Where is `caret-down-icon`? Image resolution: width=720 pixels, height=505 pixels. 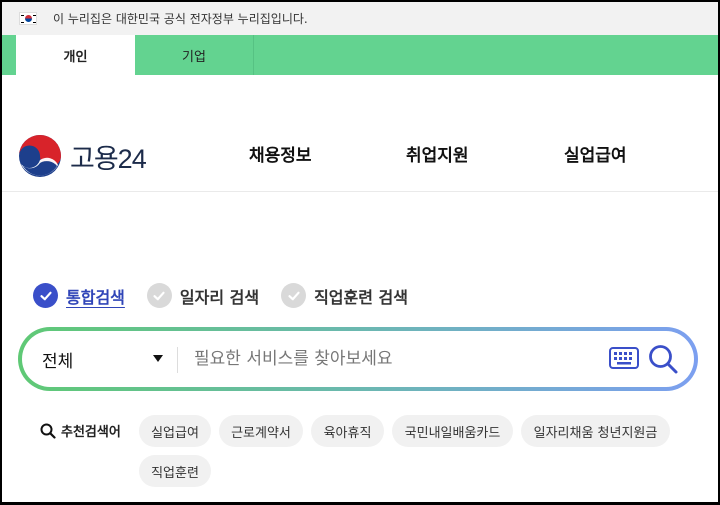 caret-down-icon is located at coordinates (158, 358).